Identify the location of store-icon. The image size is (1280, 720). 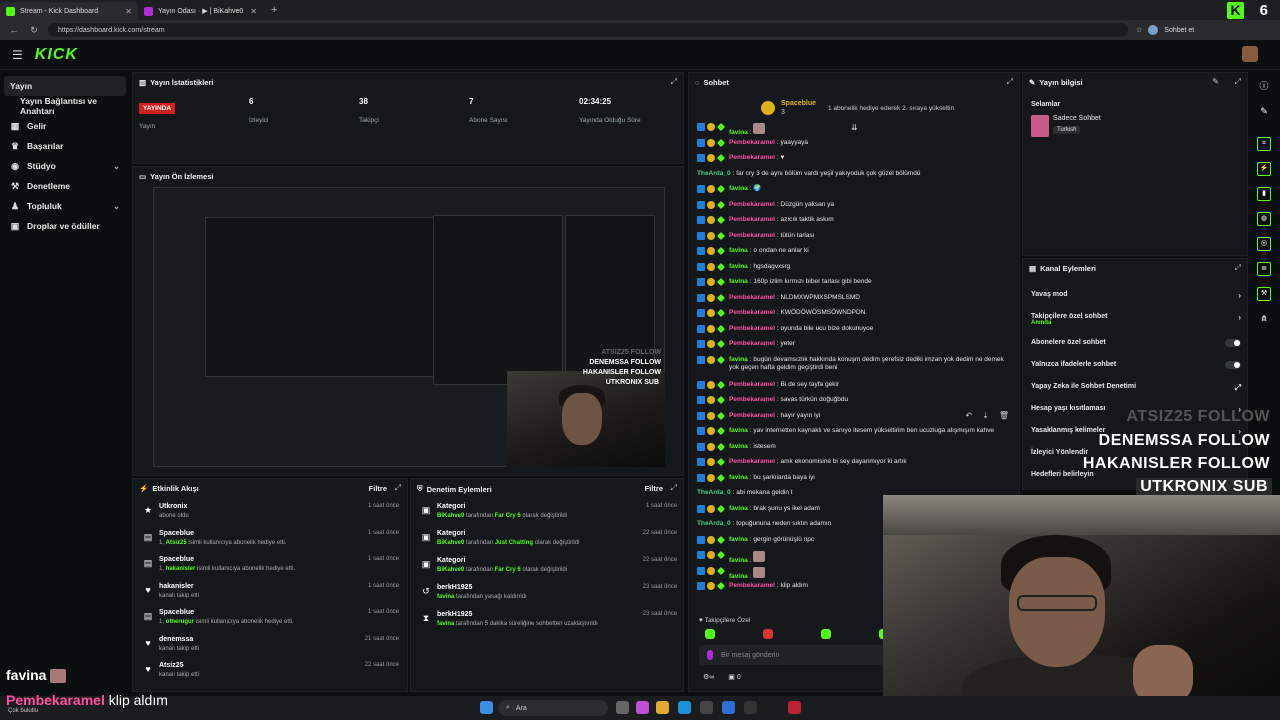
(706, 707).